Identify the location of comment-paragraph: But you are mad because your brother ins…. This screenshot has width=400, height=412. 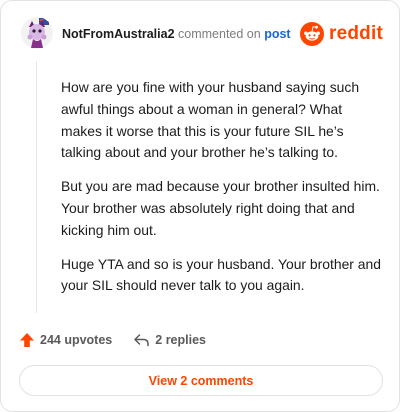
(220, 208).